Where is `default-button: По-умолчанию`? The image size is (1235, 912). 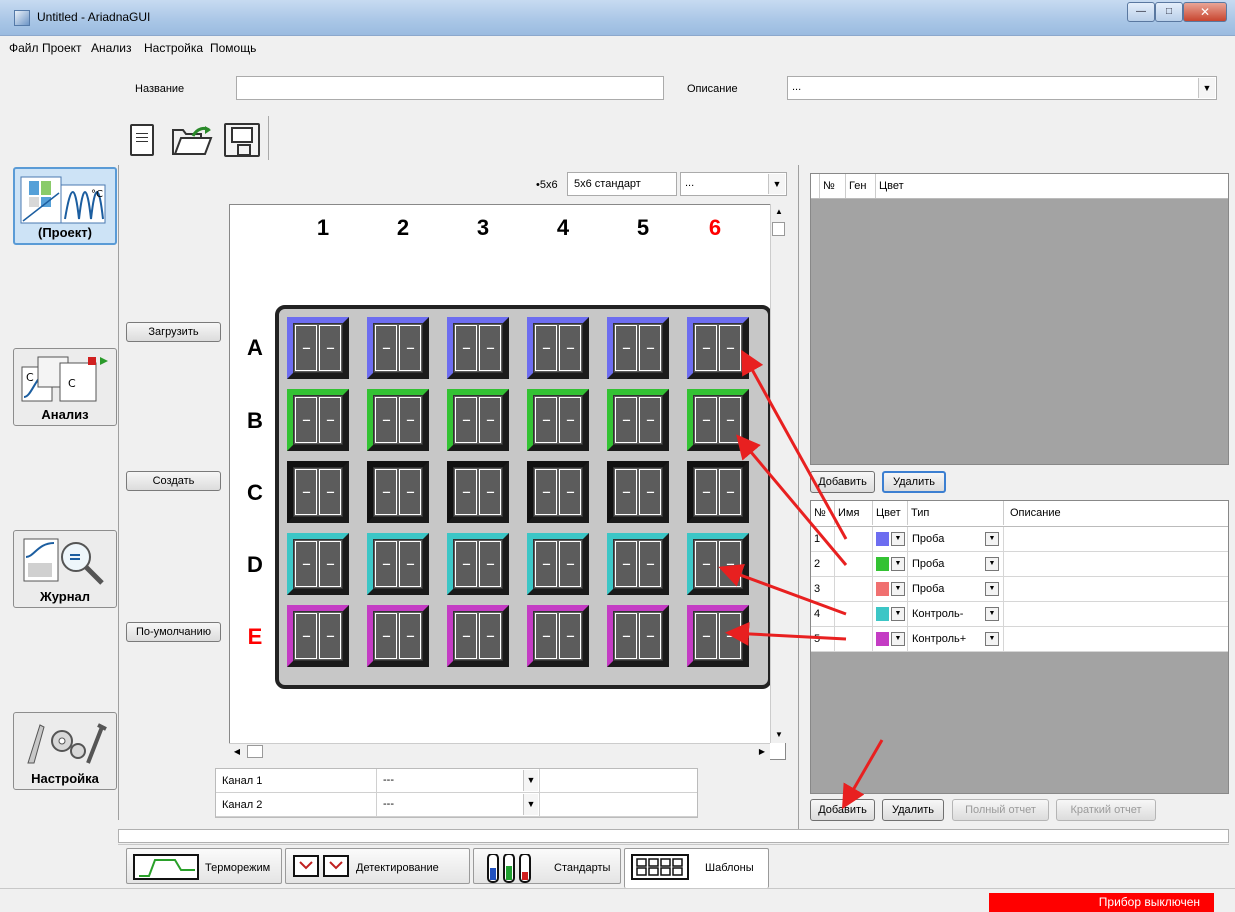
default-button: По-умолчанию is located at coordinates (173, 632).